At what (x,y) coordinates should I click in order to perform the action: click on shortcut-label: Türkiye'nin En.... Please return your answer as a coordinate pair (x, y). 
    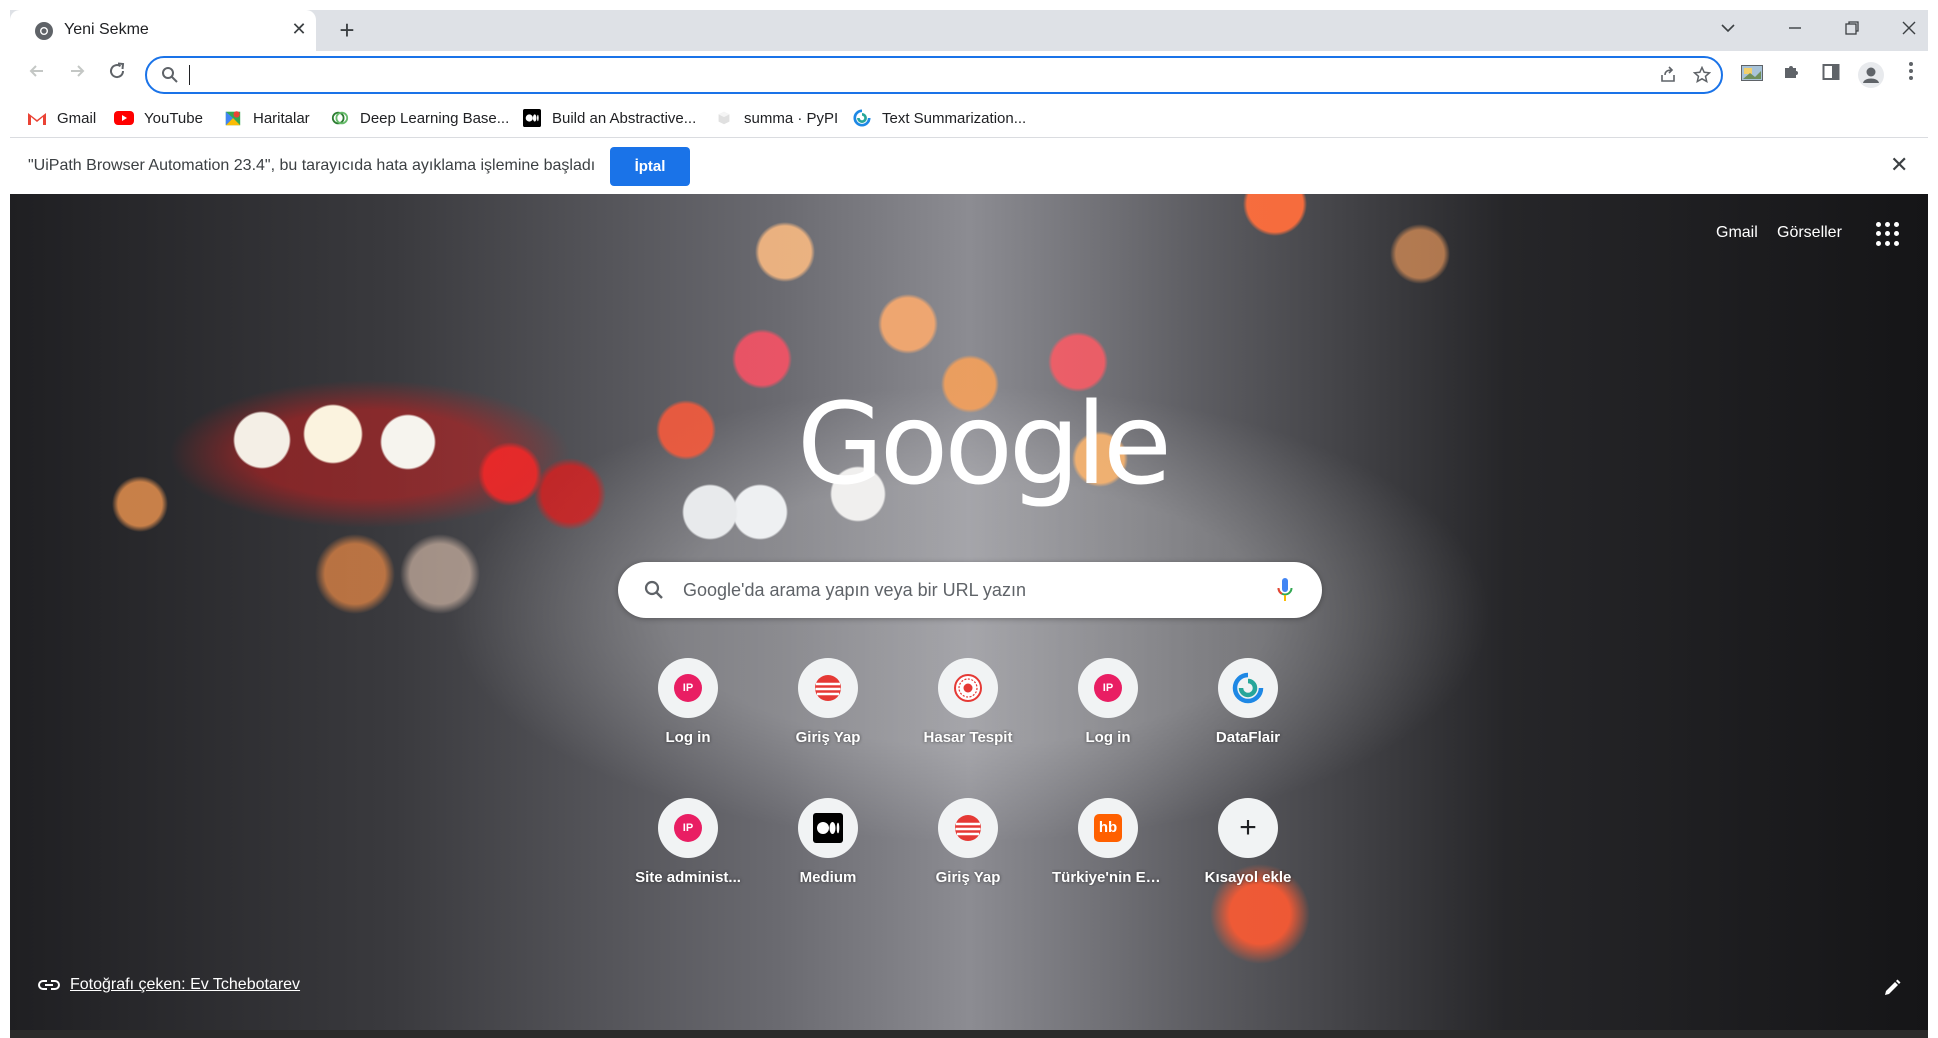
    Looking at the image, I should click on (1108, 877).